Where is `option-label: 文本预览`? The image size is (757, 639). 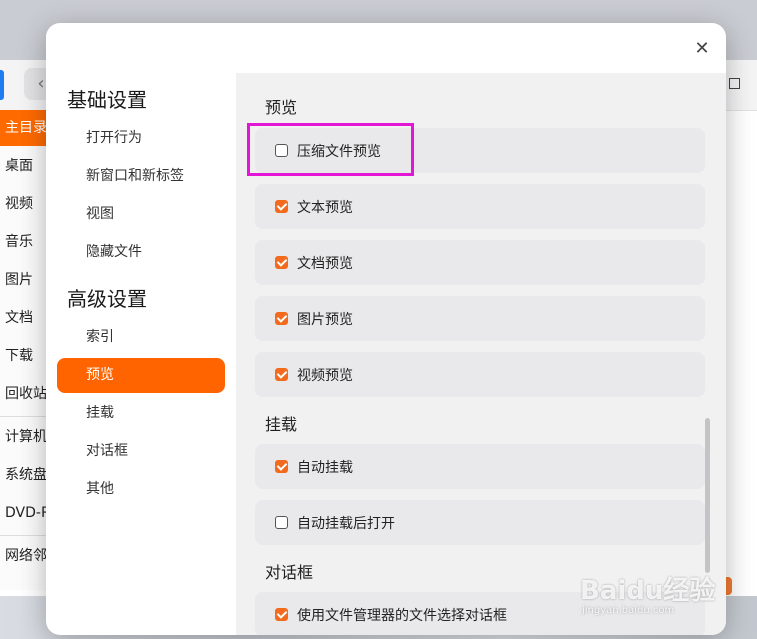
option-label: 文本预览 is located at coordinates (325, 207).